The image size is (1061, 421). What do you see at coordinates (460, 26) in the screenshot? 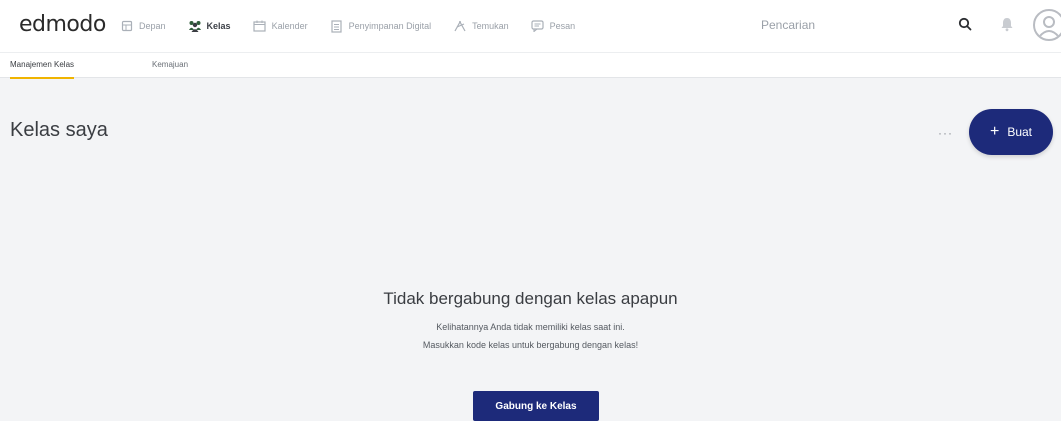
I see `discover-icon` at bounding box center [460, 26].